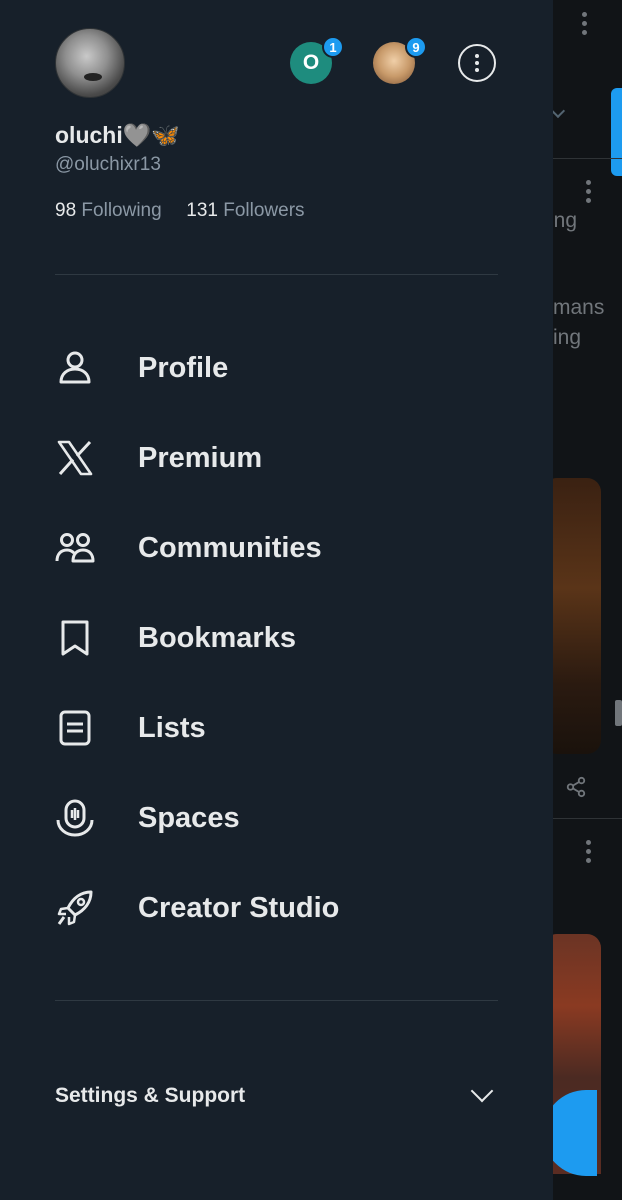 This screenshot has width=622, height=1200. I want to click on more-options-button, so click(477, 63).